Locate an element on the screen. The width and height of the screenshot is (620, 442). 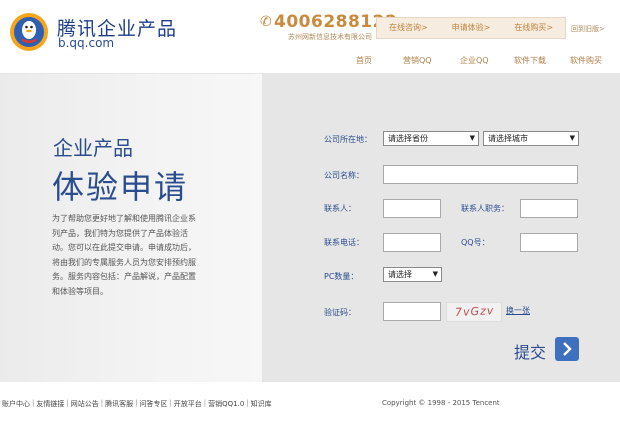
hero-heading: 体验申请 is located at coordinates (120, 187).